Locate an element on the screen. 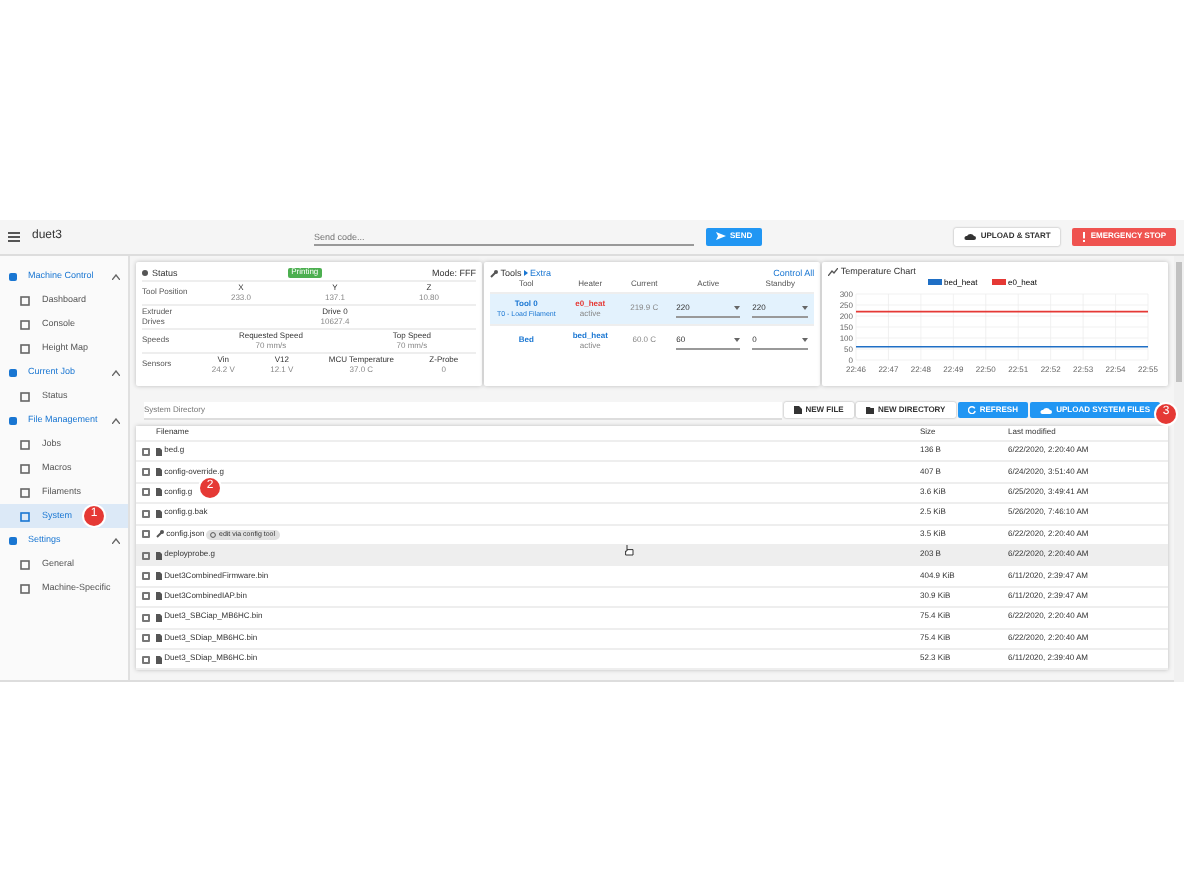  menu-icon is located at coordinates (14, 237).